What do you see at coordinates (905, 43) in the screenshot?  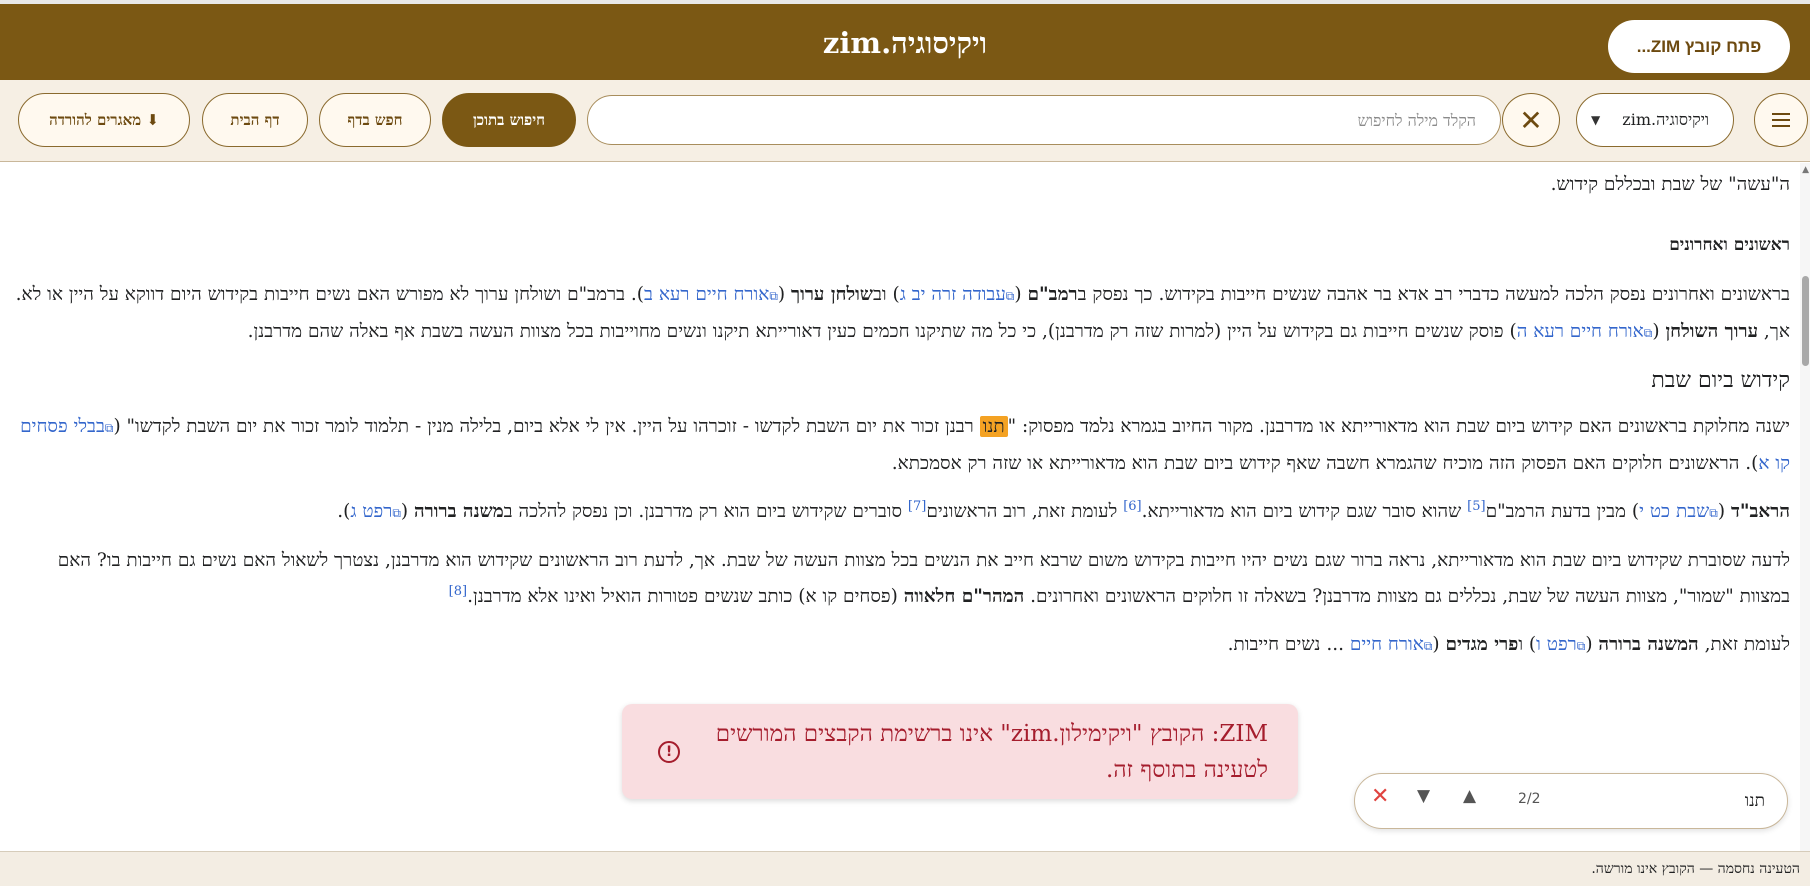 I see `app-title: ויקיסוגיה.zim` at bounding box center [905, 43].